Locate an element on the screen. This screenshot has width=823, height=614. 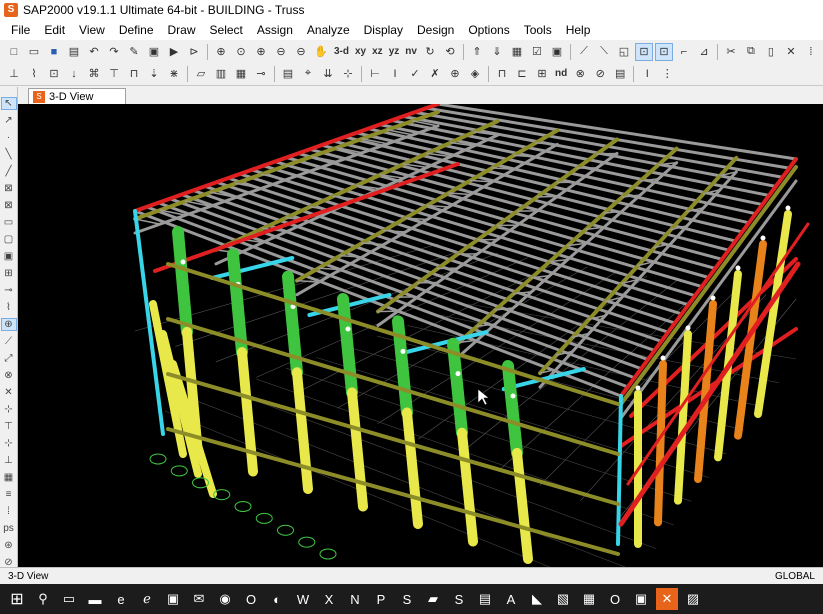
joint-springs-icon: ⌇ is located at coordinates (34, 74).